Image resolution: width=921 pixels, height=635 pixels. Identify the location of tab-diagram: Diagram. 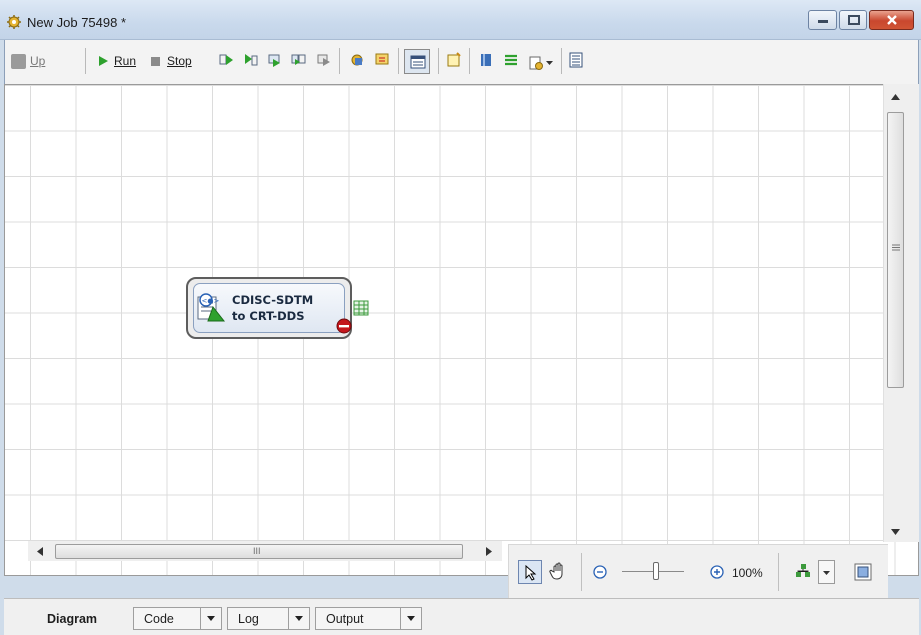
(72, 618).